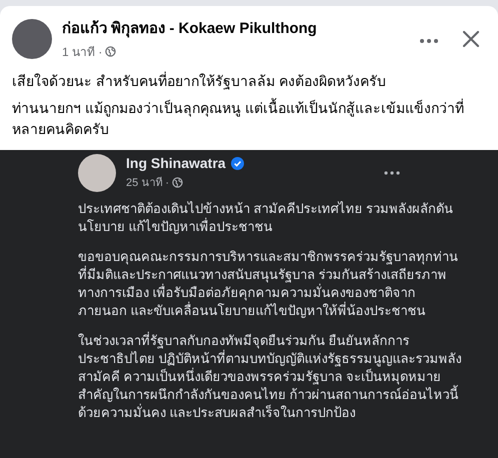  Describe the element at coordinates (82, 51) in the screenshot. I see `post-time: 1 นาที ·` at that location.